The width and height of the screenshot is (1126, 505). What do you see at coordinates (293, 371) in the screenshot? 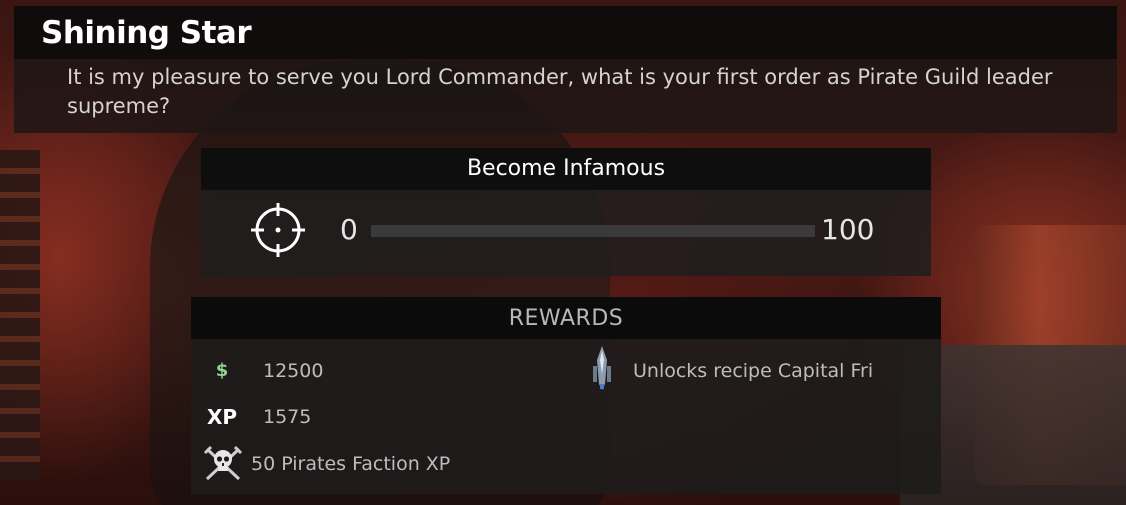
I see `reward-money-value: 12500` at bounding box center [293, 371].